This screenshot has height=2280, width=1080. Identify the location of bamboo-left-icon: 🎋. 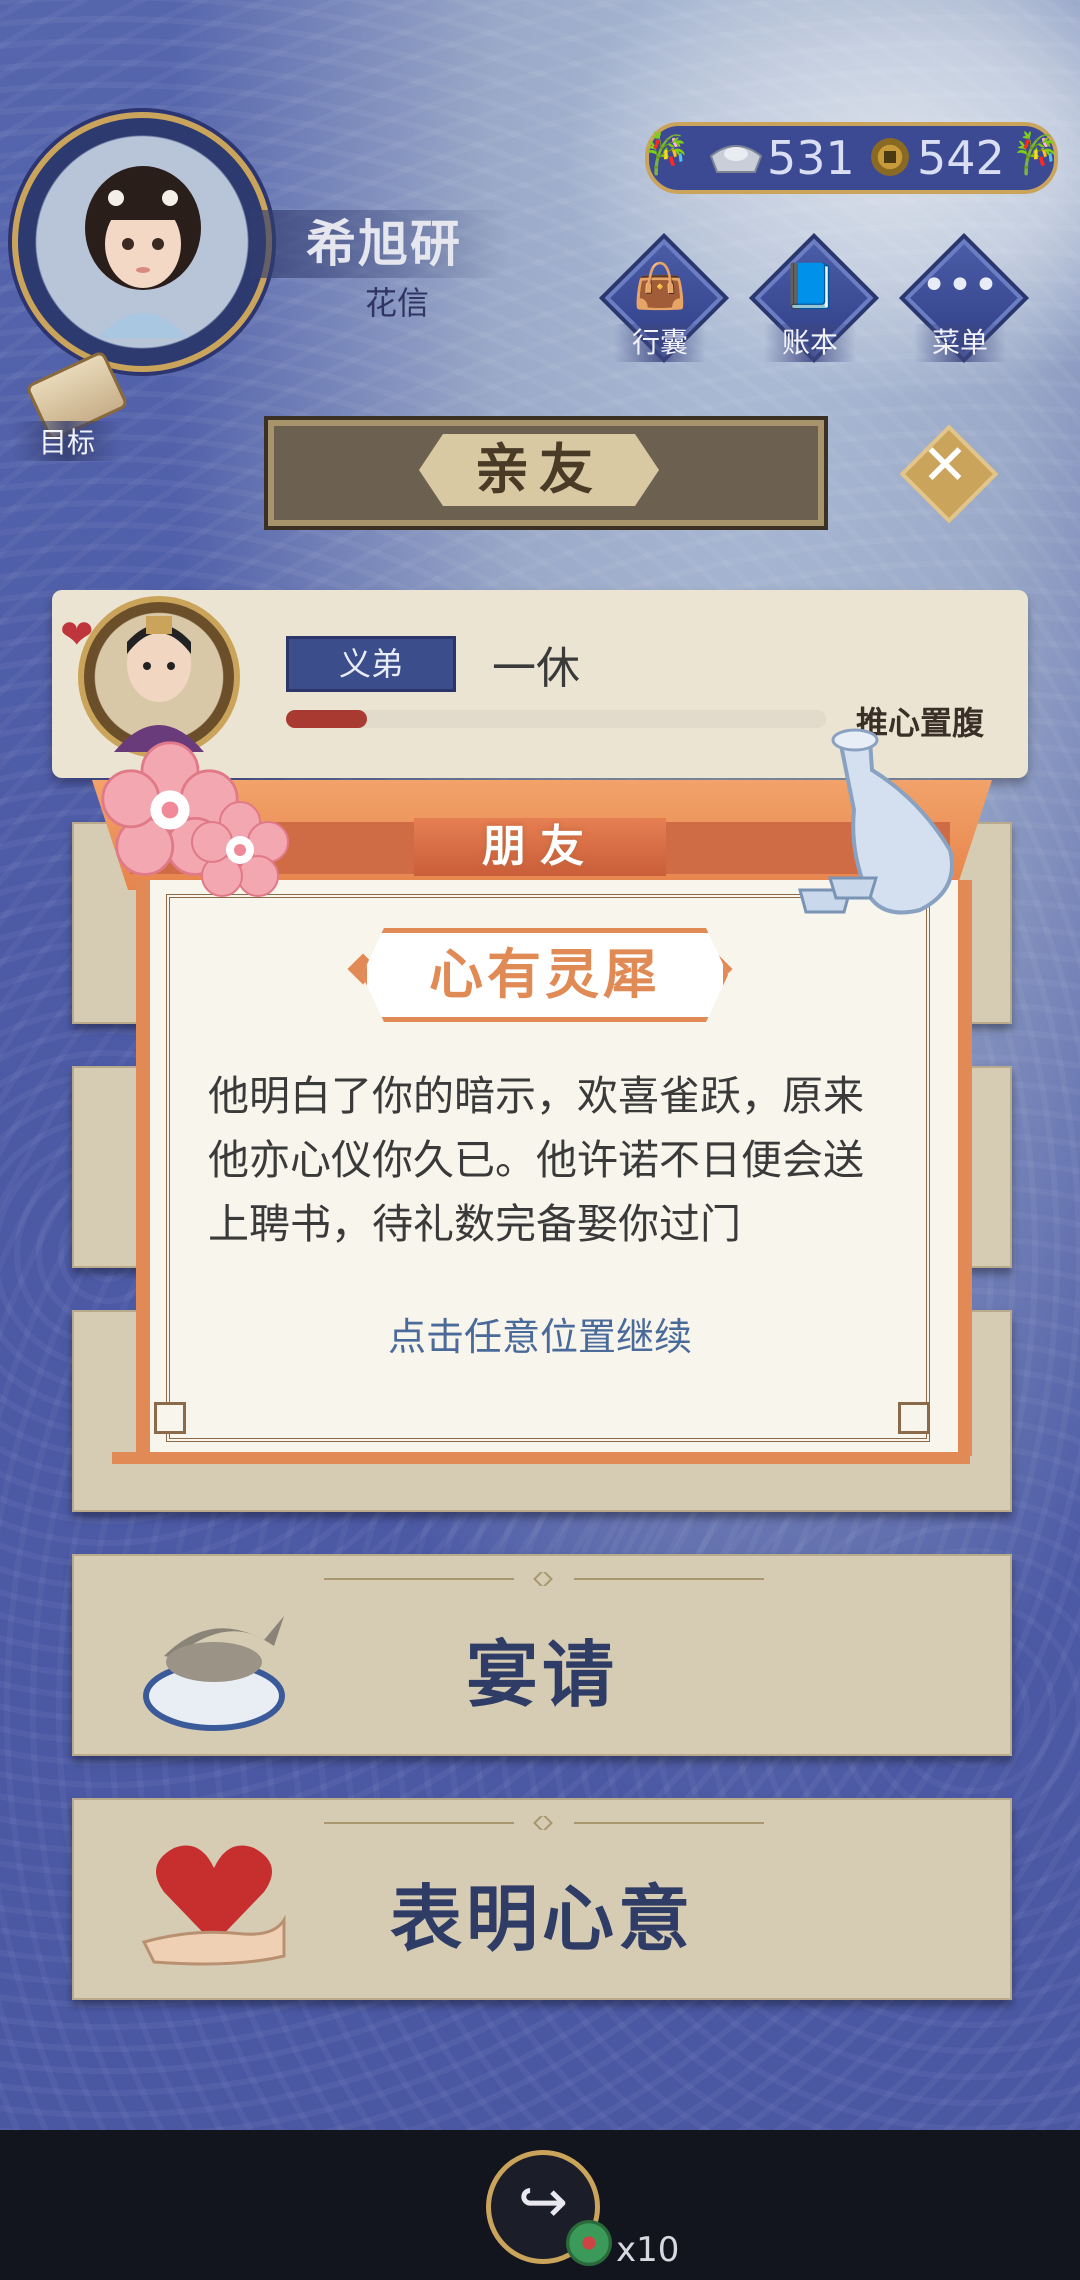
(666, 154).